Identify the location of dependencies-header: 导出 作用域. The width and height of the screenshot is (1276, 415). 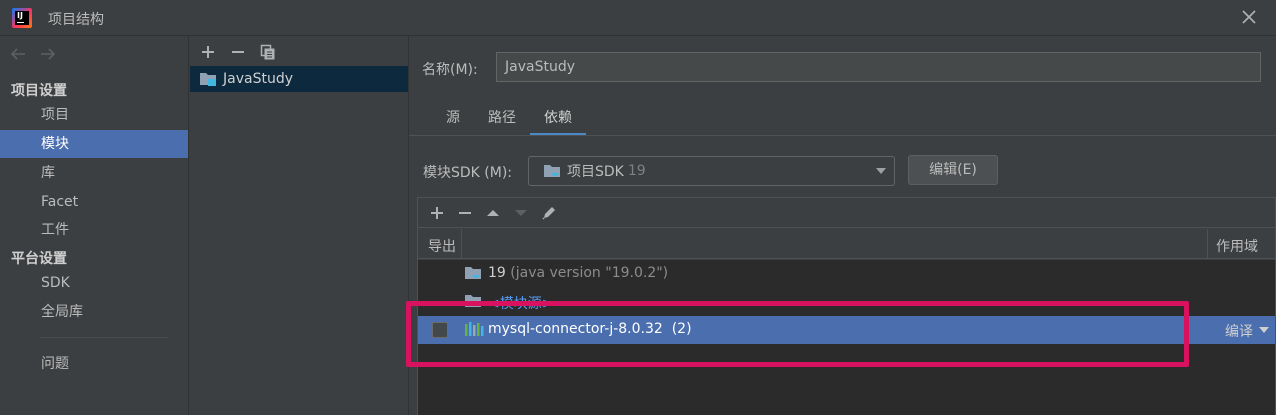
(846, 244).